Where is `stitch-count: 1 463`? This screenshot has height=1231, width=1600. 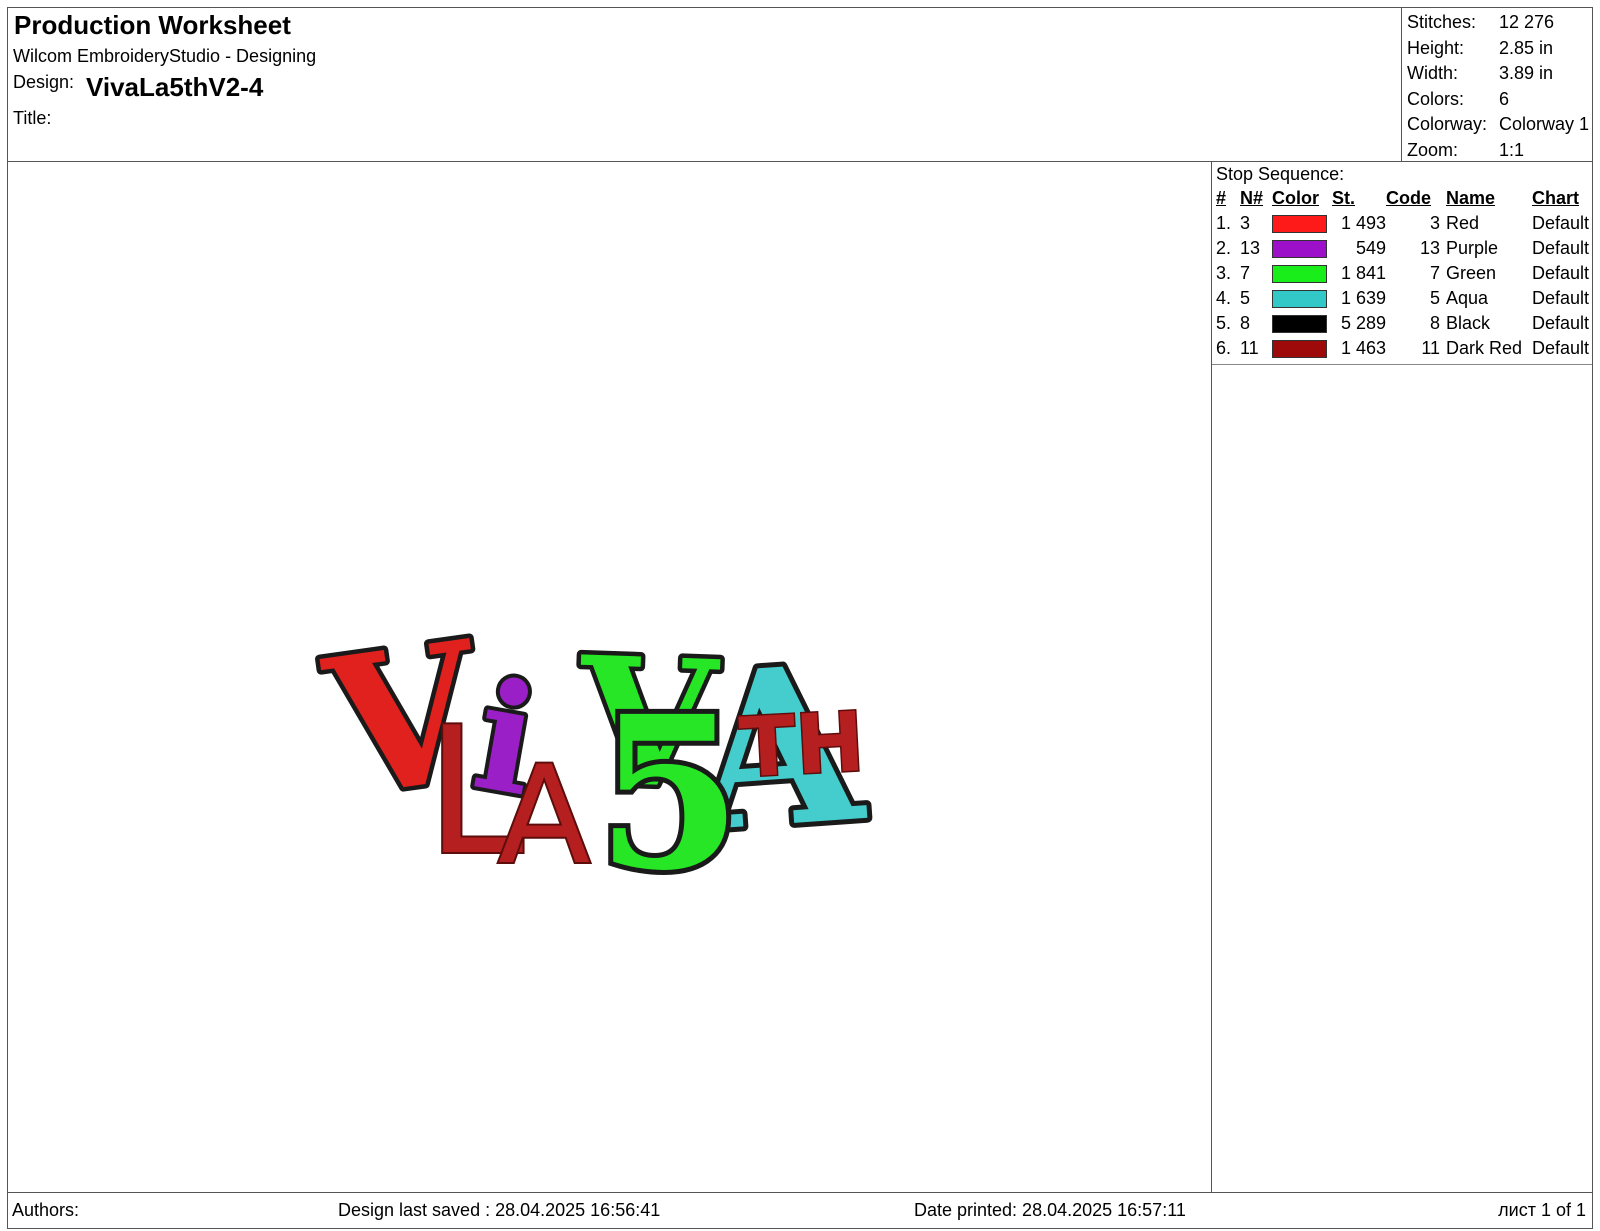
stitch-count: 1 463 is located at coordinates (1363, 348).